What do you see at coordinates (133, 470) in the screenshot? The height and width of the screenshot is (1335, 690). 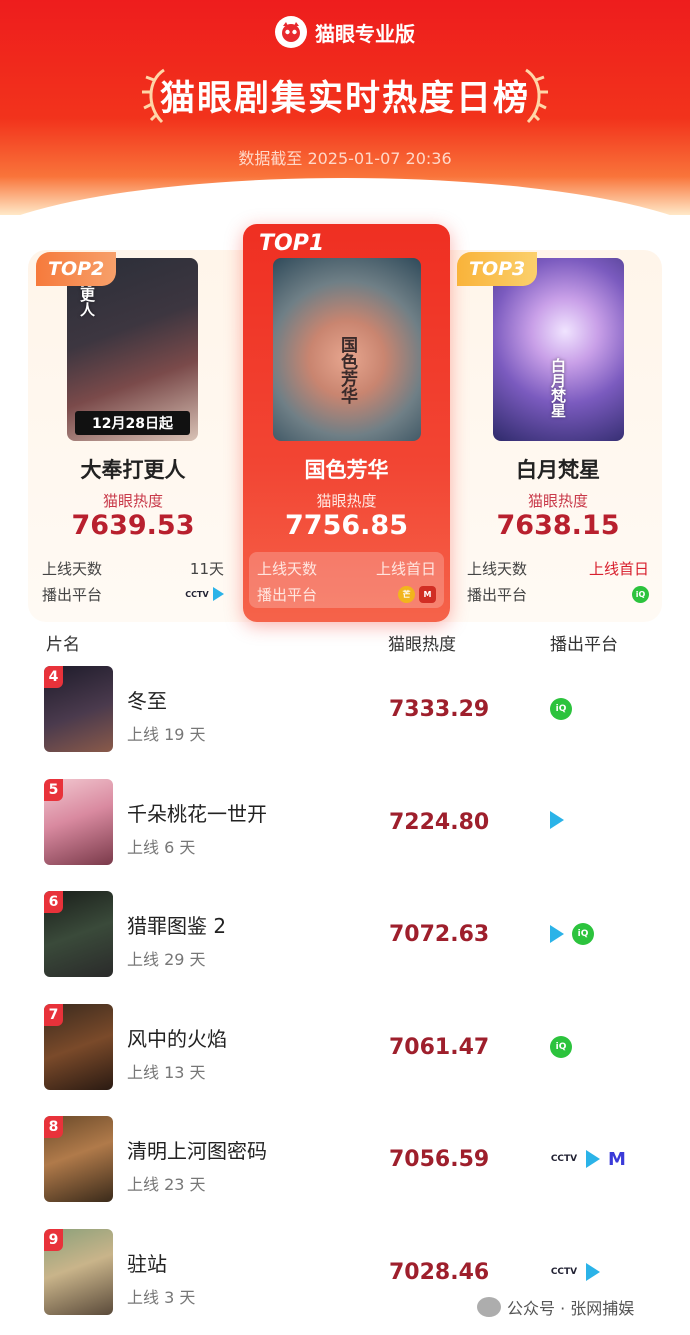 I see `show-title: 大奉打更人` at bounding box center [133, 470].